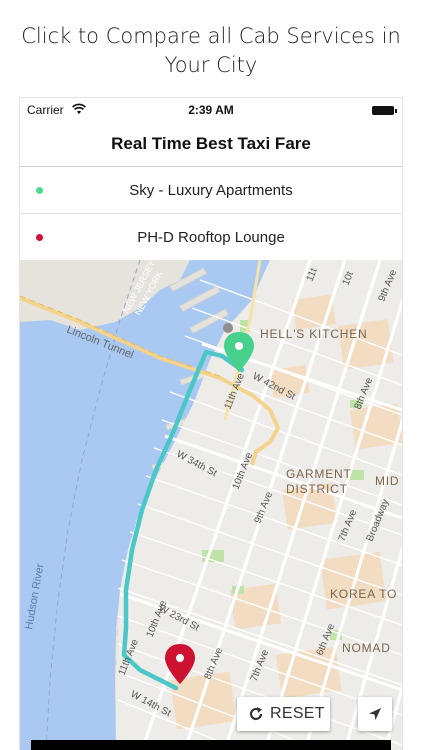 This screenshot has height=750, width=422. I want to click on promo-line-2: Your City, so click(211, 65).